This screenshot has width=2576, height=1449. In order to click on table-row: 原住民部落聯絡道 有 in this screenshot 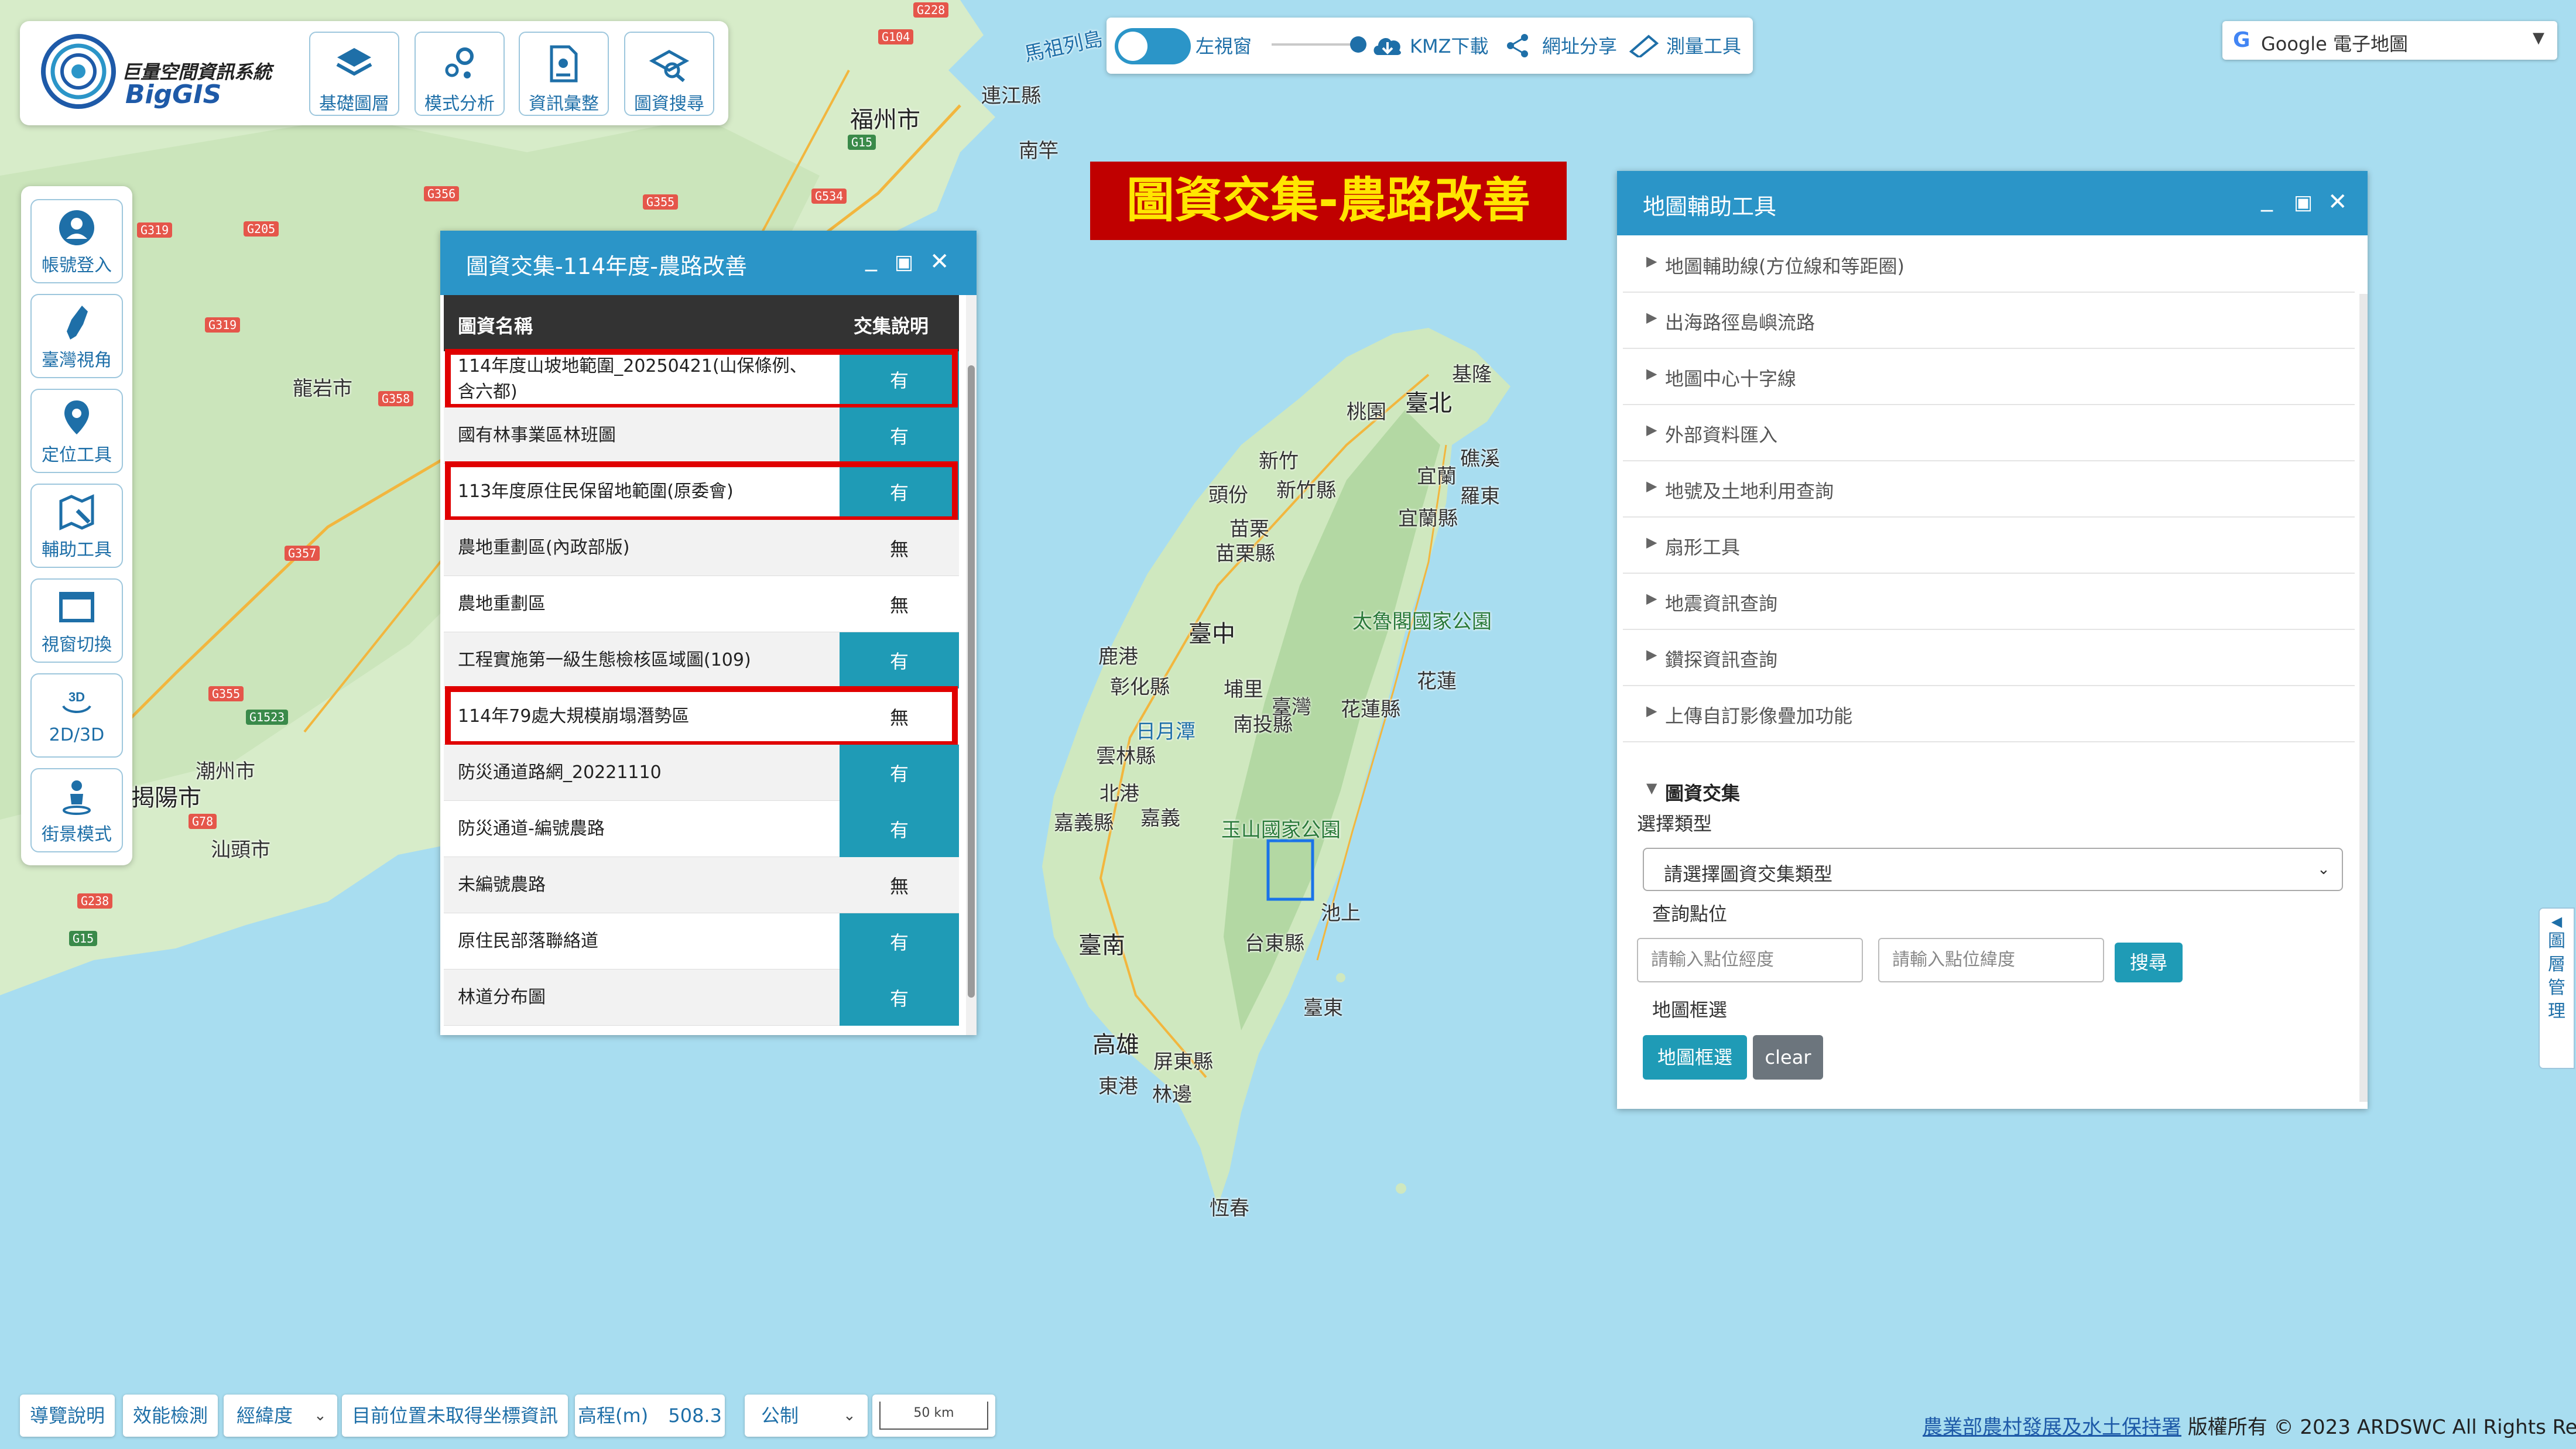, I will do `click(701, 941)`.